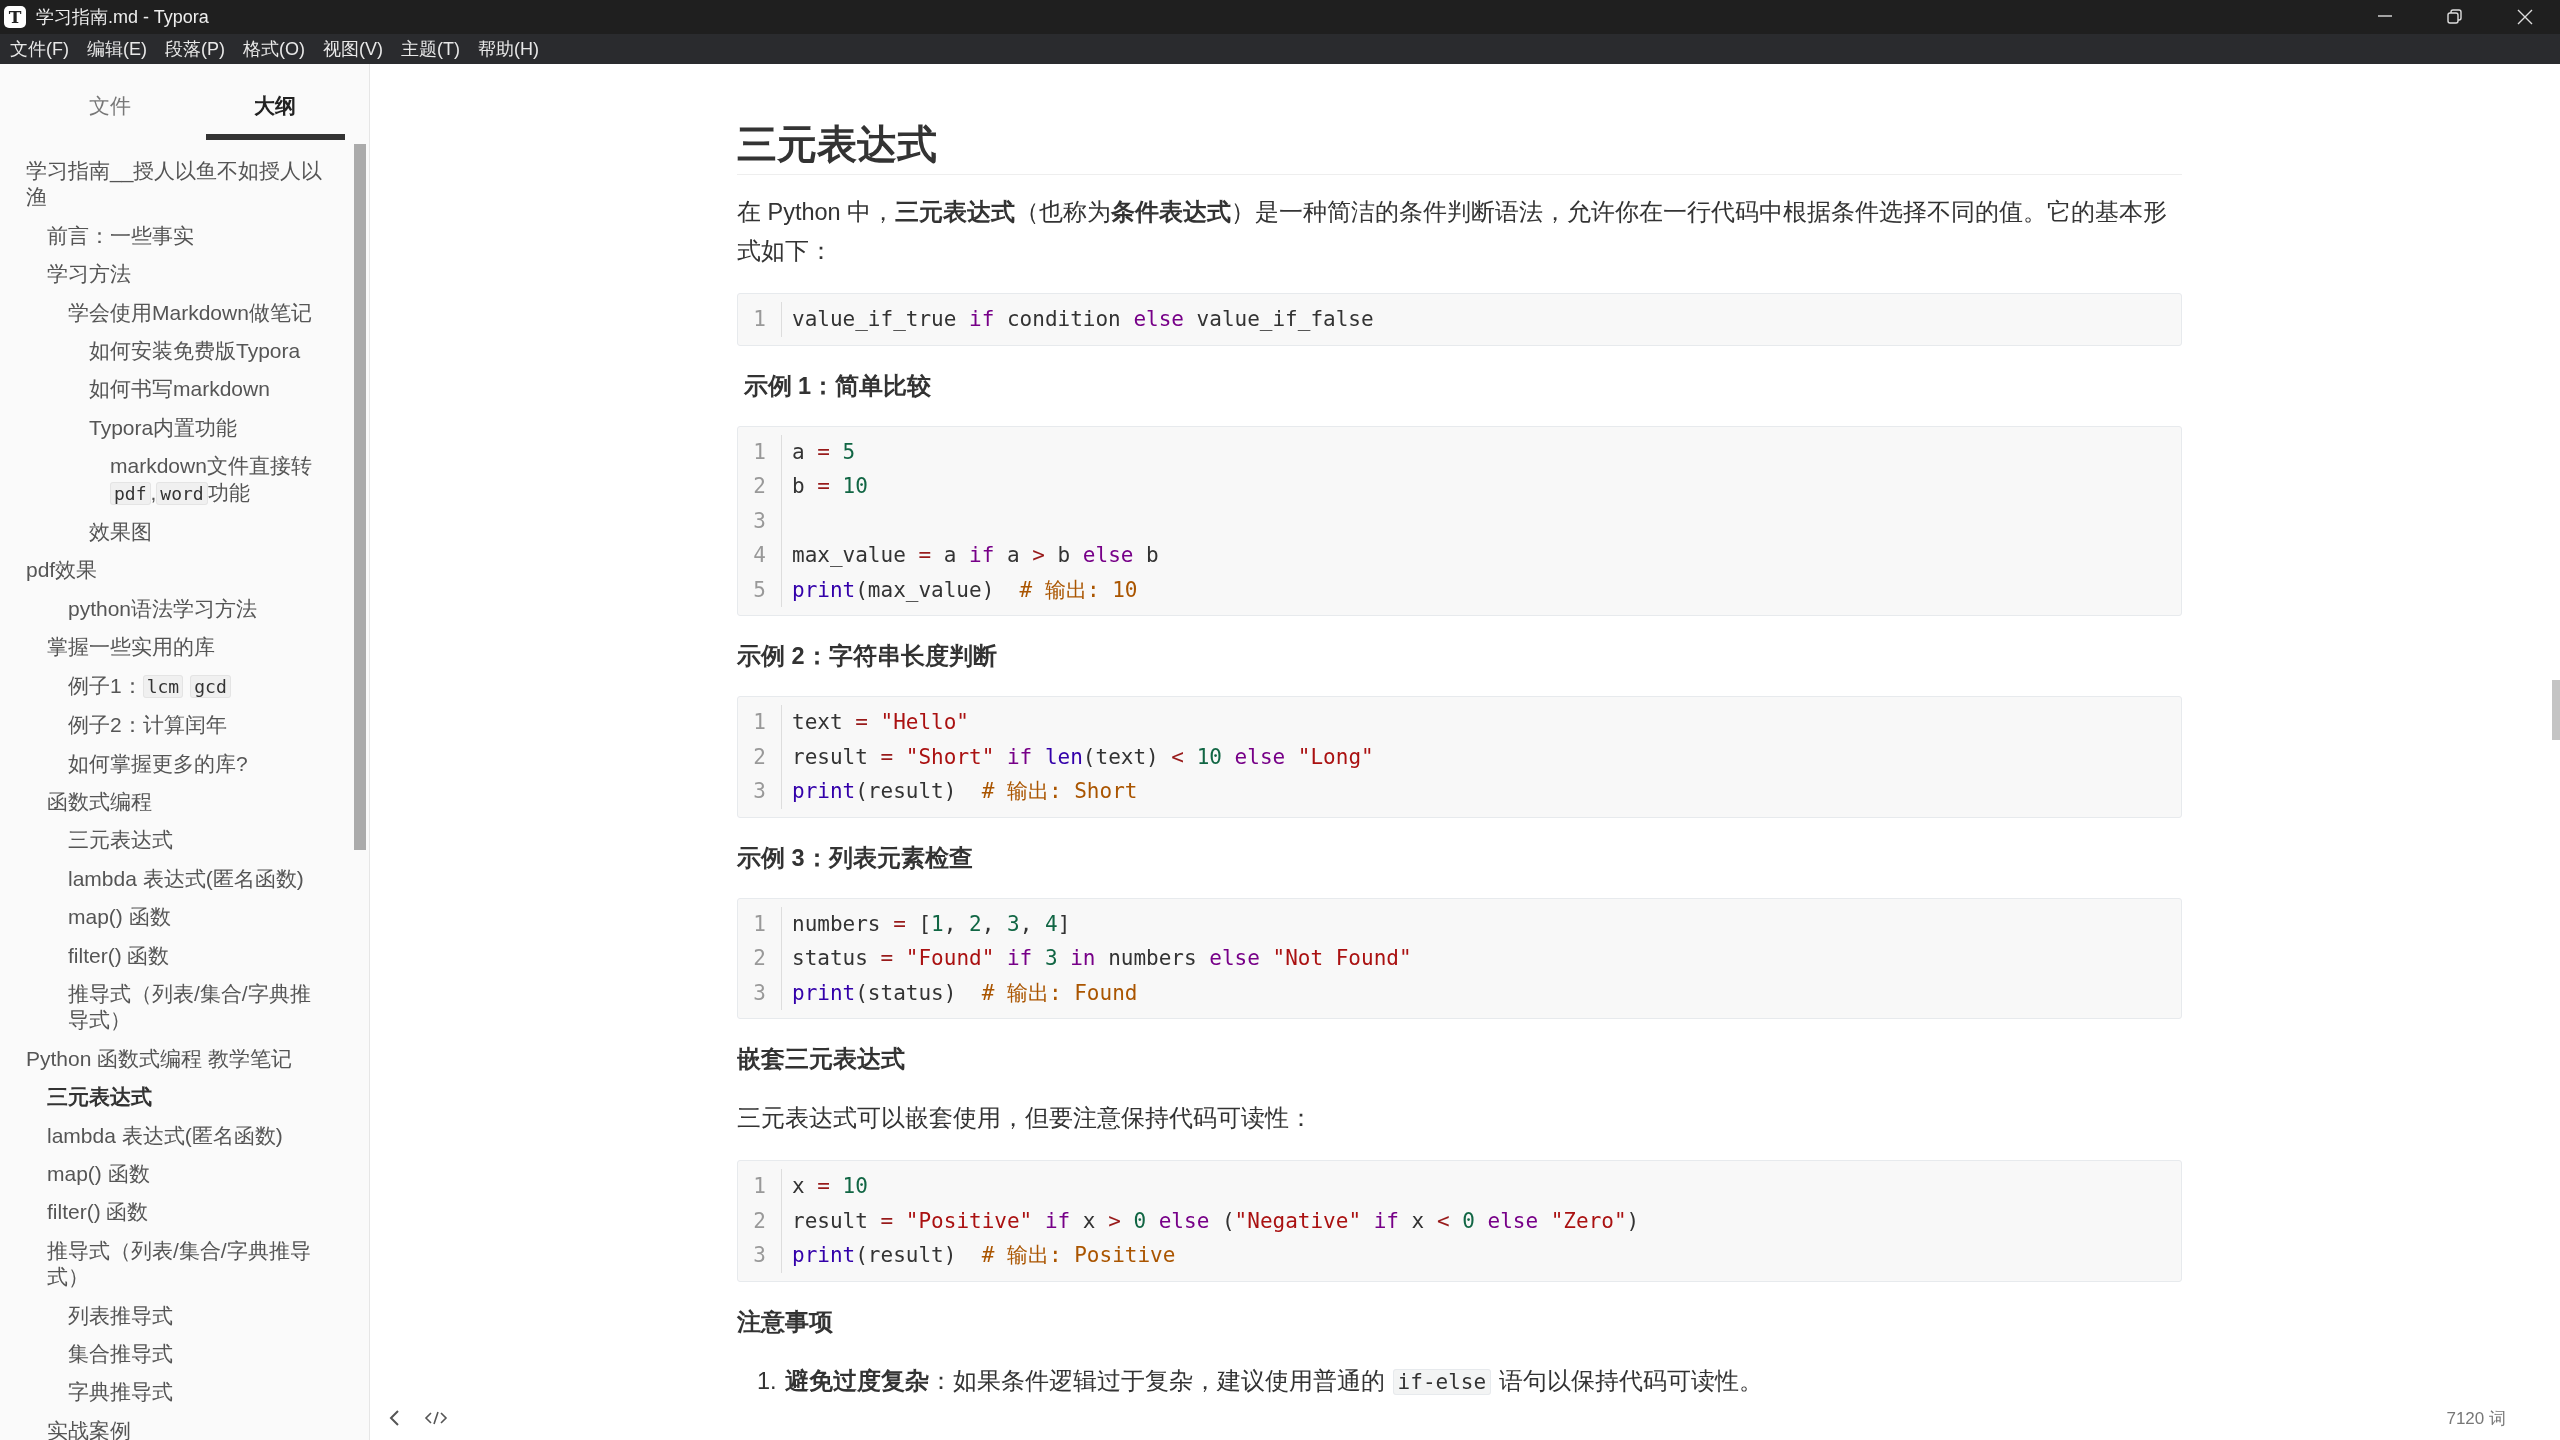  Describe the element at coordinates (162, 274) in the screenshot. I see `outline-item: 学习方法` at that location.